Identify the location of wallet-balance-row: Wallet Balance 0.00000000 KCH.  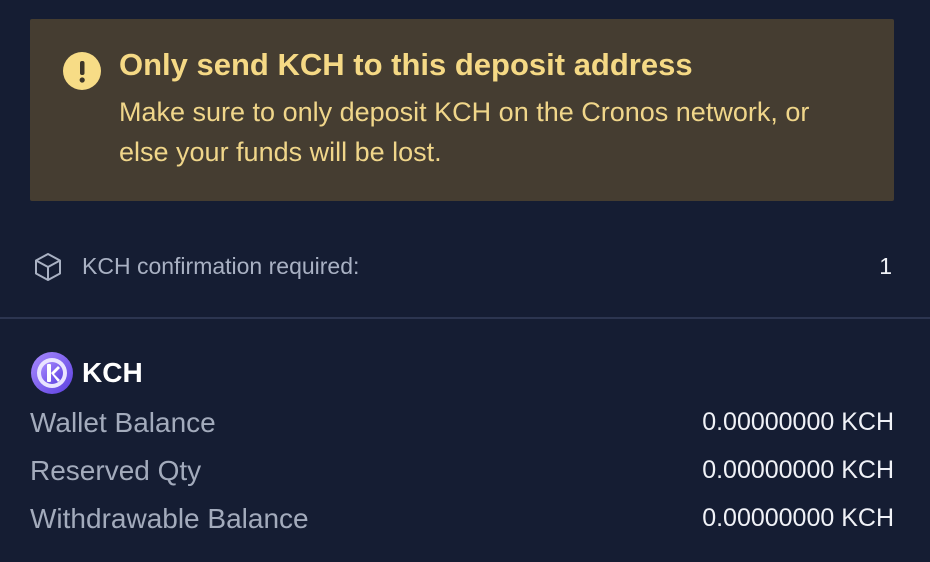
(462, 423).